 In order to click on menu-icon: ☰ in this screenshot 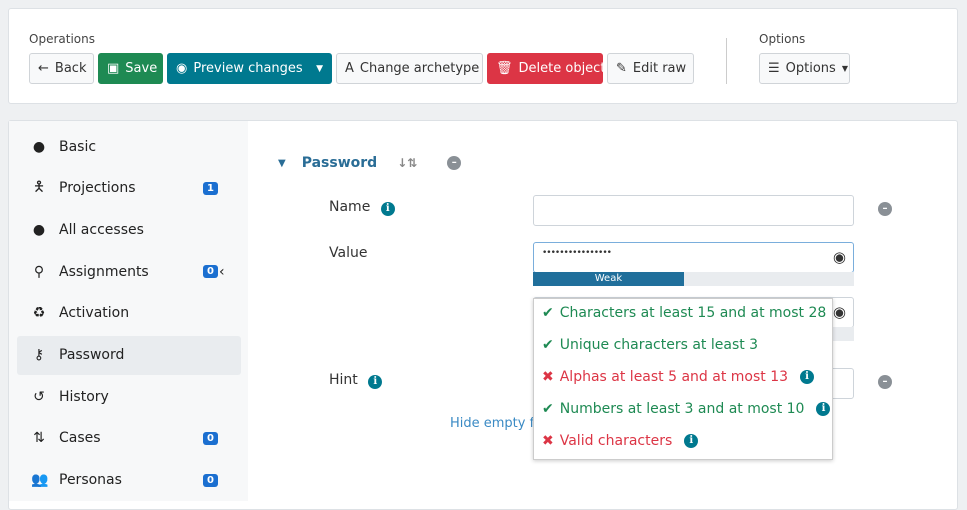, I will do `click(774, 68)`.